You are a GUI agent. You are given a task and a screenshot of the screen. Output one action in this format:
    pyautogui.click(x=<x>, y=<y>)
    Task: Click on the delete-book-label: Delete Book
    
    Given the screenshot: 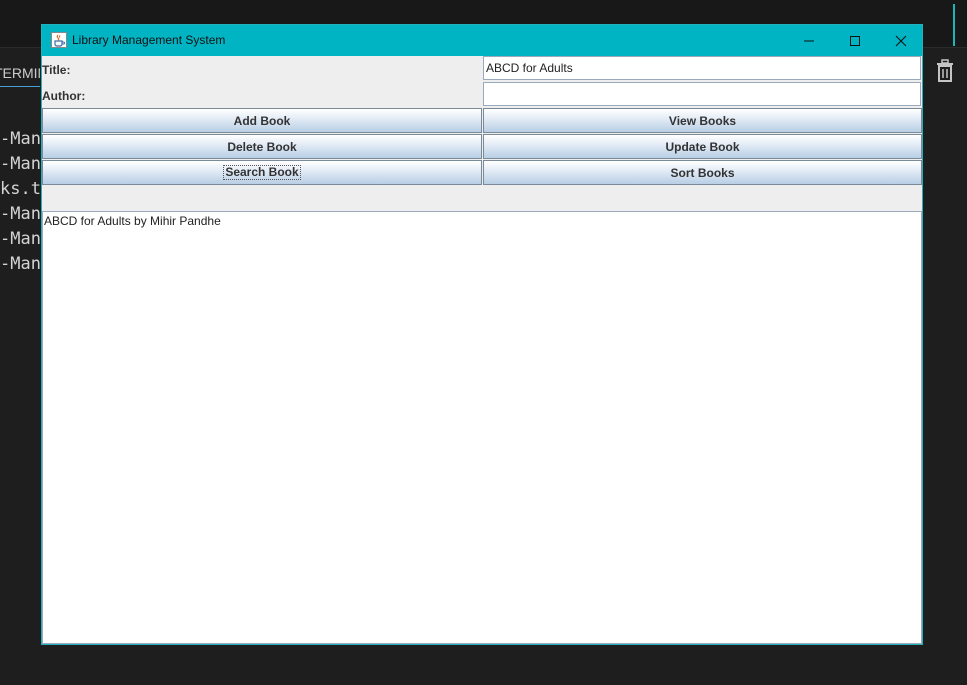 What is the action you would take?
    pyautogui.click(x=262, y=146)
    